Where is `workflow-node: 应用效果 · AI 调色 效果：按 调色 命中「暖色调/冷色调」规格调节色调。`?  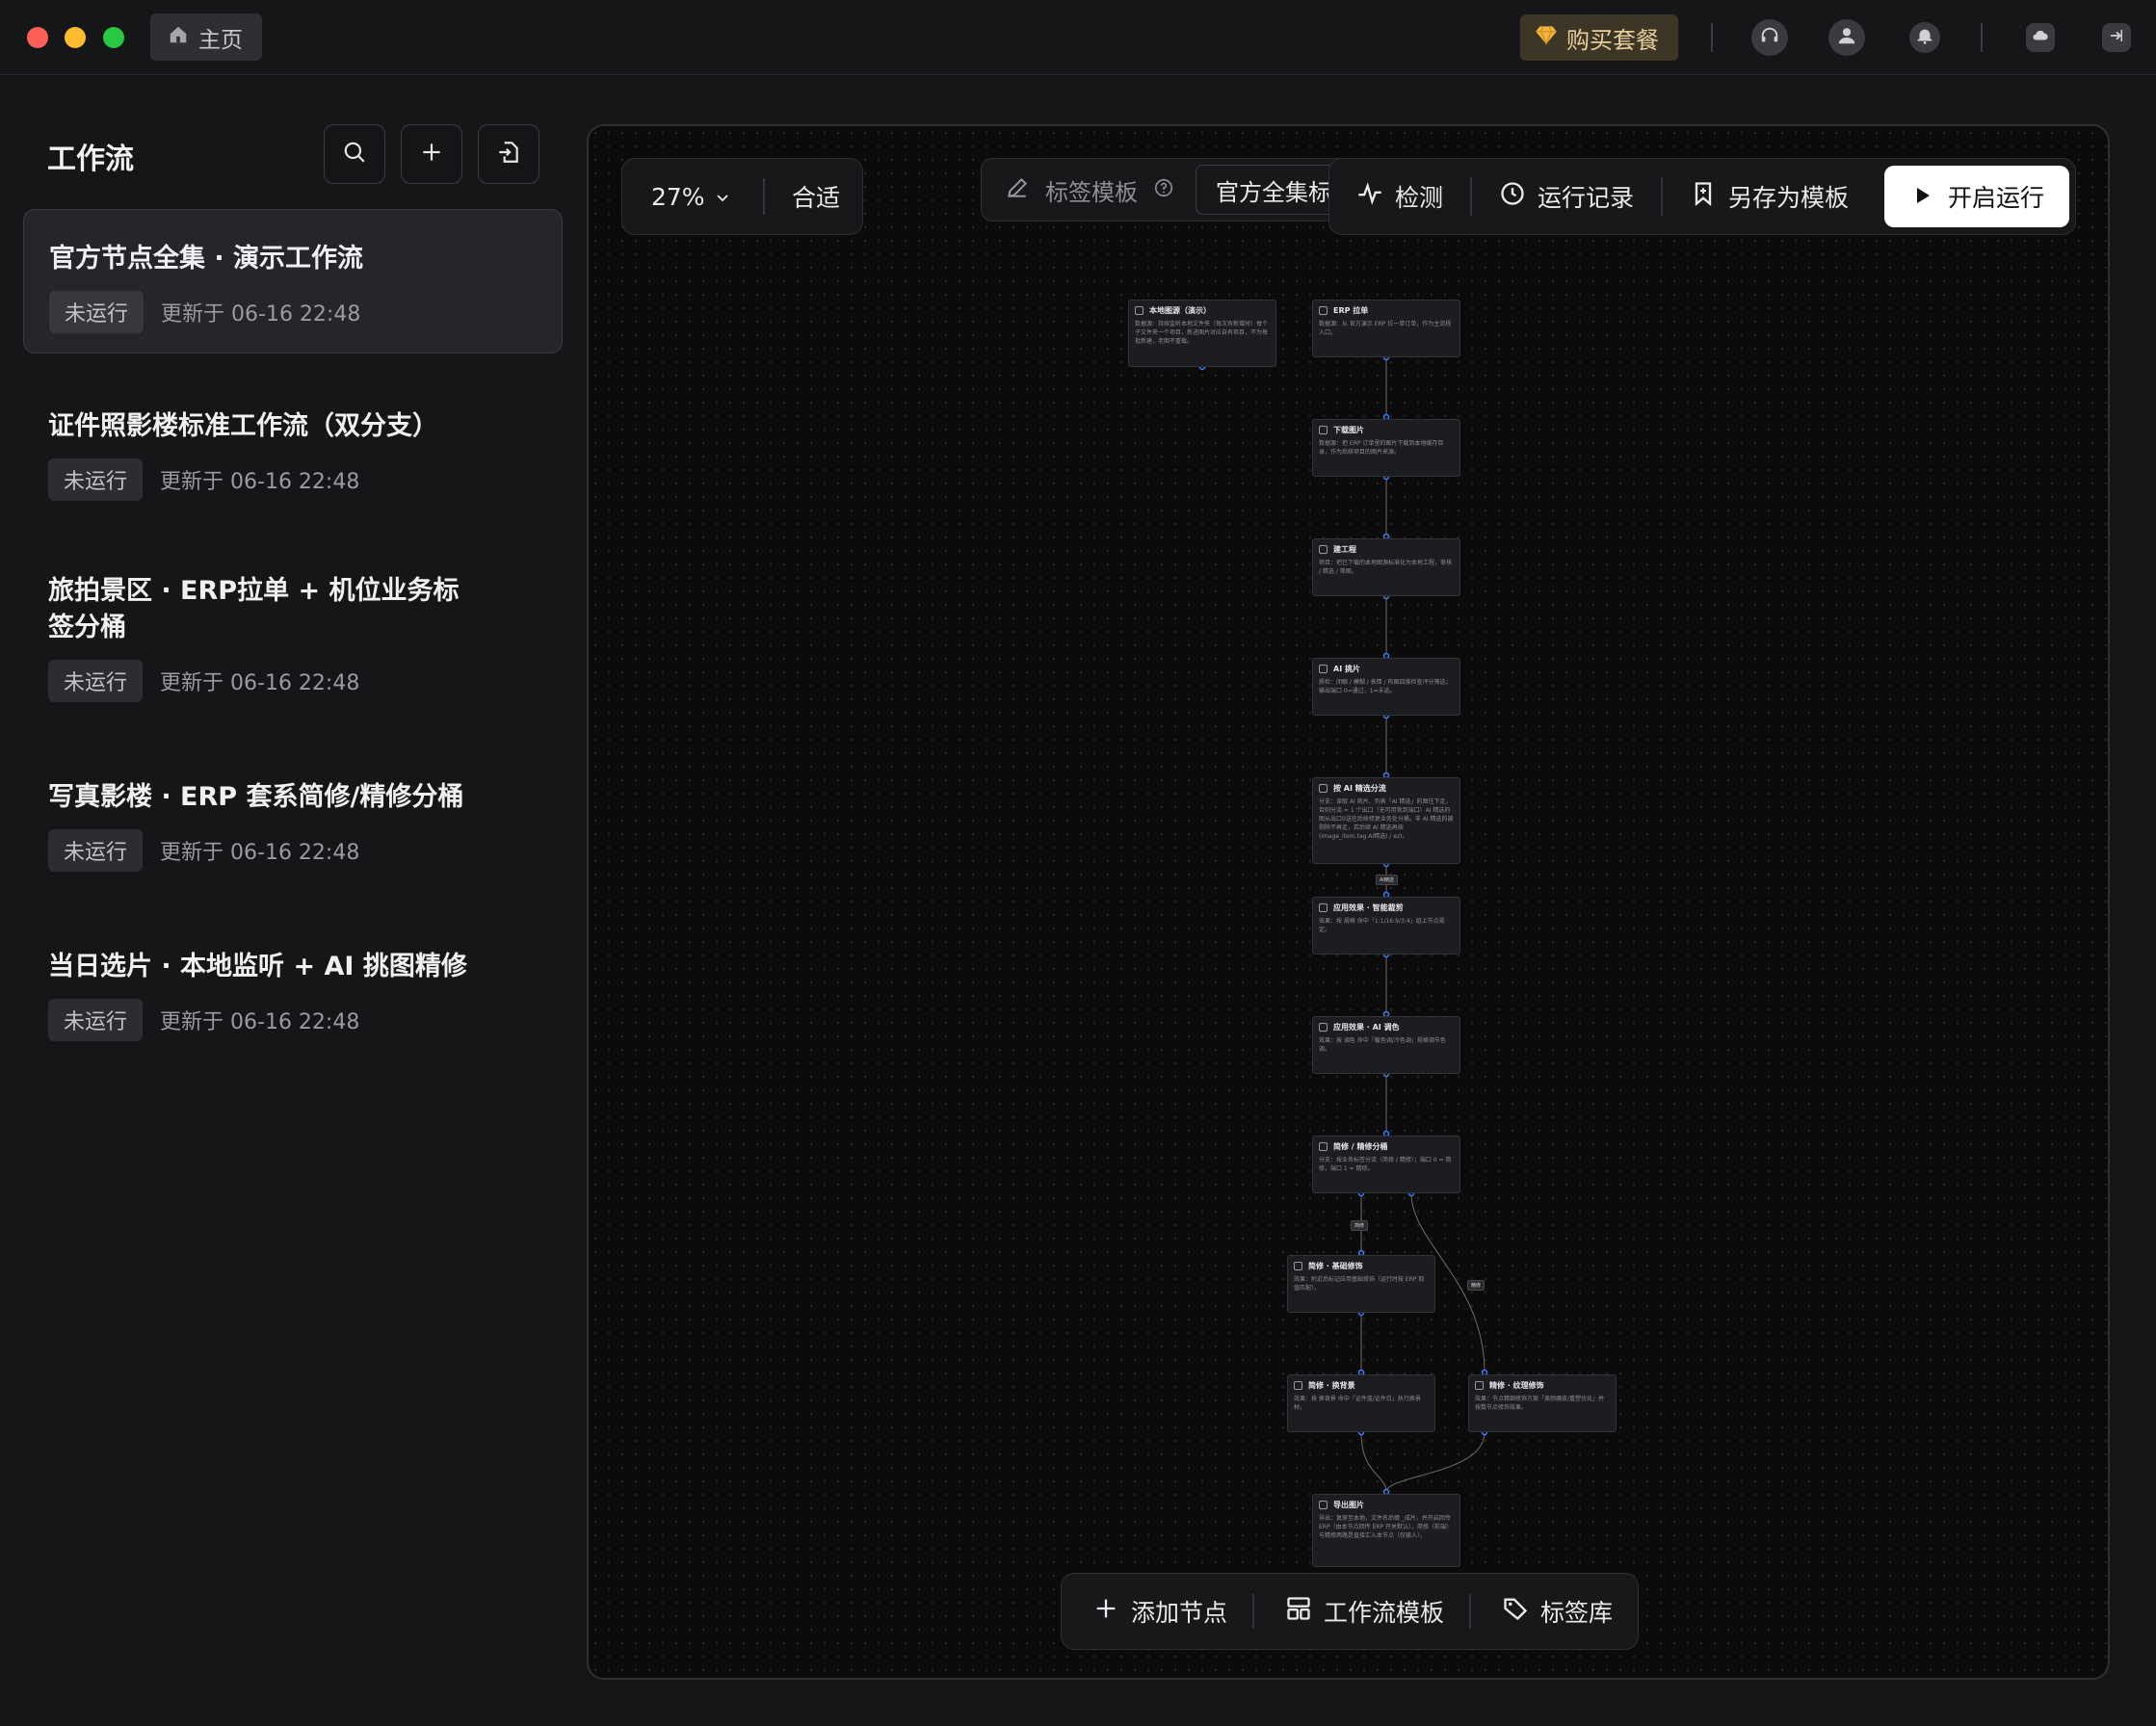
workflow-node: 应用效果 · AI 调色 效果：按 调色 命中「暖色调/冷色调」规格调节色调。 is located at coordinates (1386, 1045).